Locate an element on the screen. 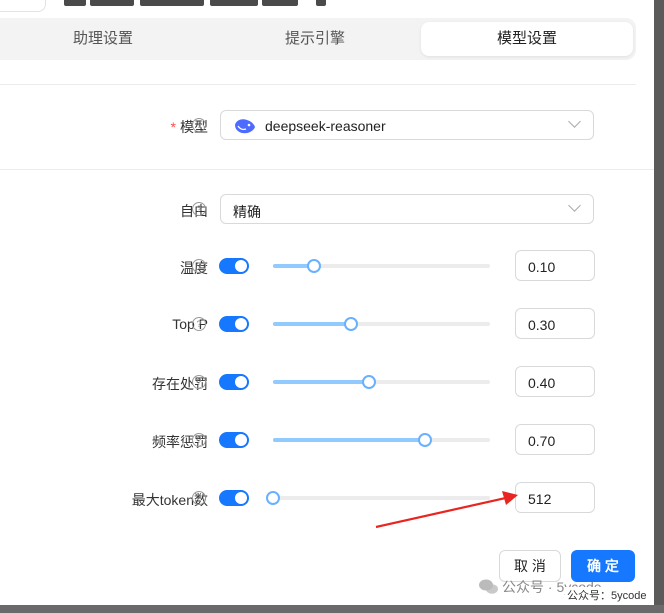 The height and width of the screenshot is (613, 664). tab-assistant-settings: 助理设置 is located at coordinates (103, 39).